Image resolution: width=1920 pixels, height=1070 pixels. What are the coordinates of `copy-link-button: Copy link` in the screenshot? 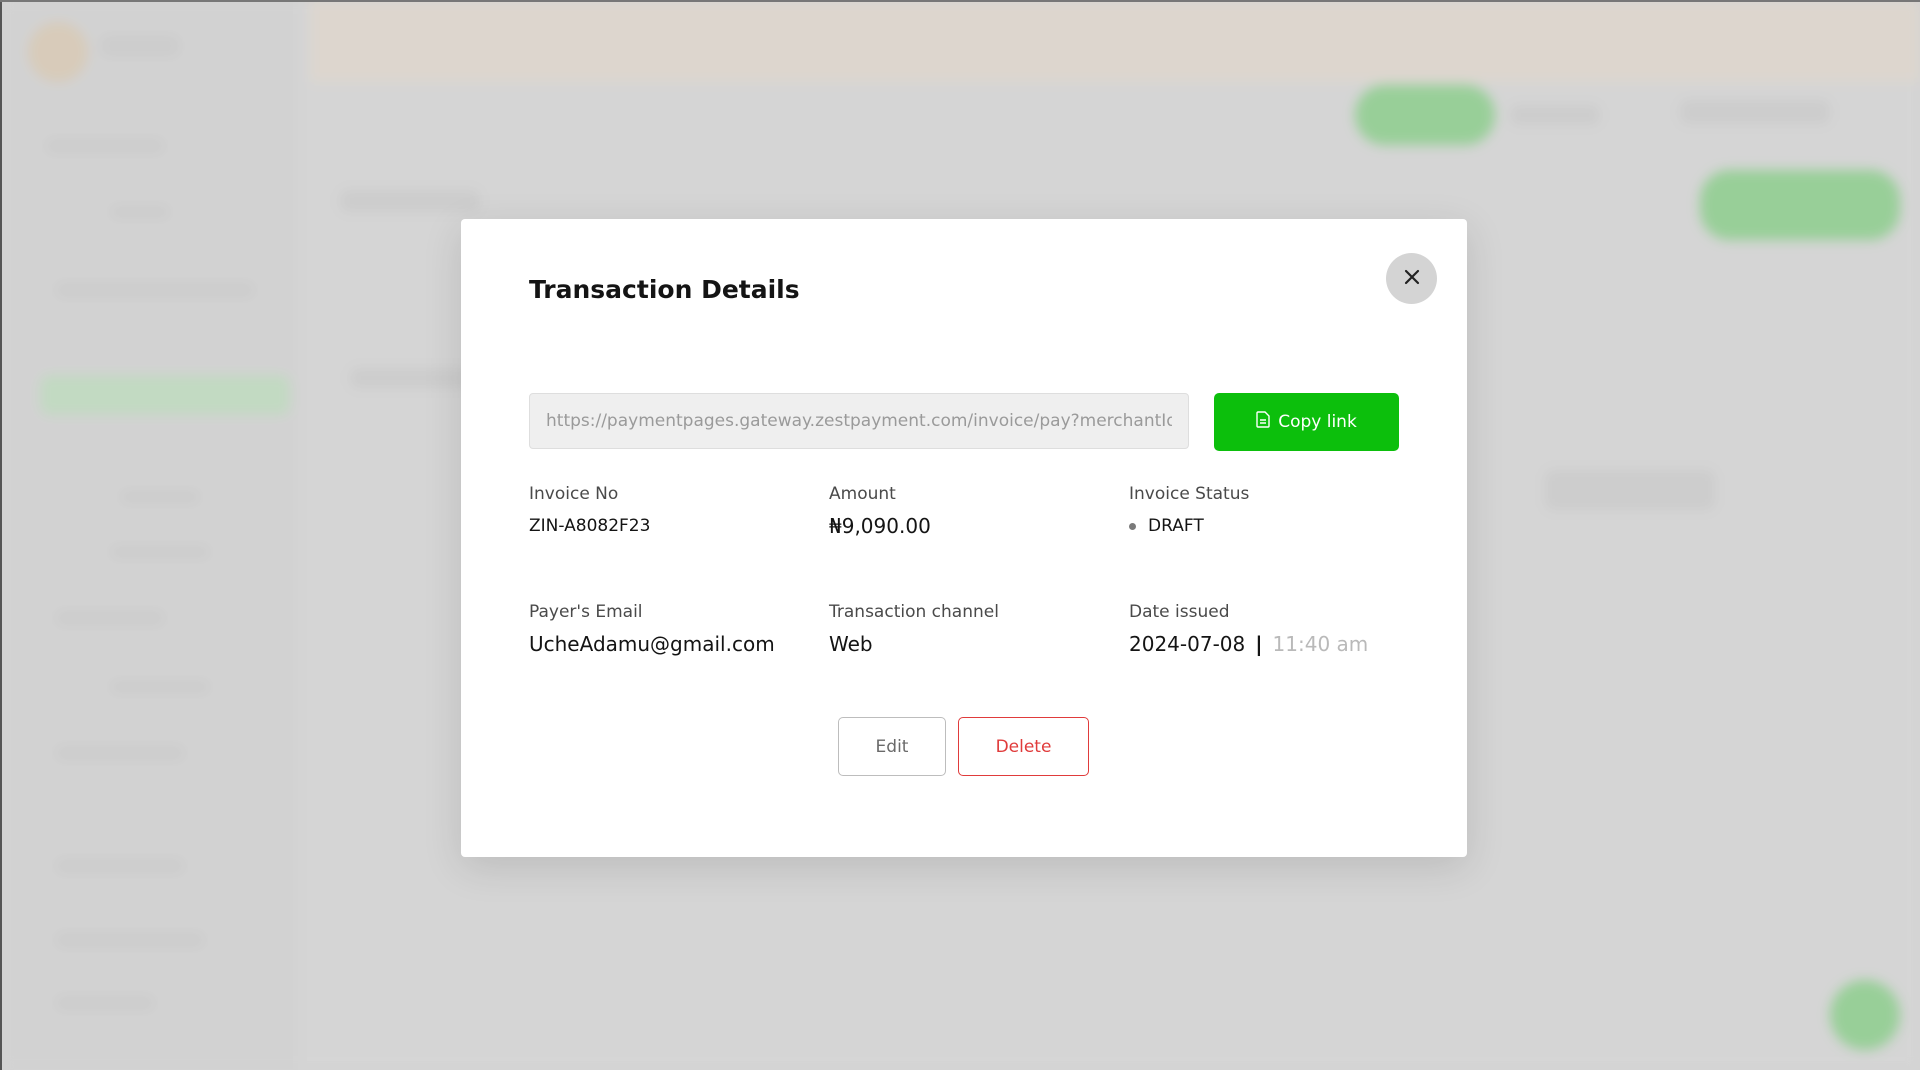 It's located at (1306, 422).